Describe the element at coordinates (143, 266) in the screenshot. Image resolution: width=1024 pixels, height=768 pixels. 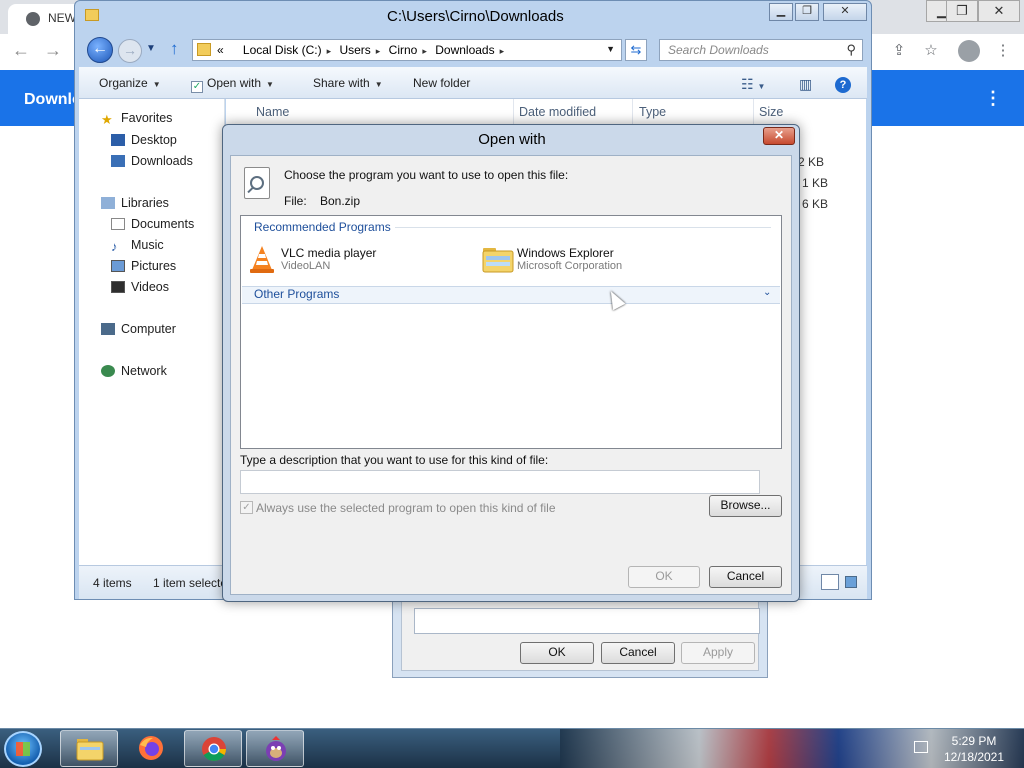
I see `nav-item-pictures: Pictures` at that location.